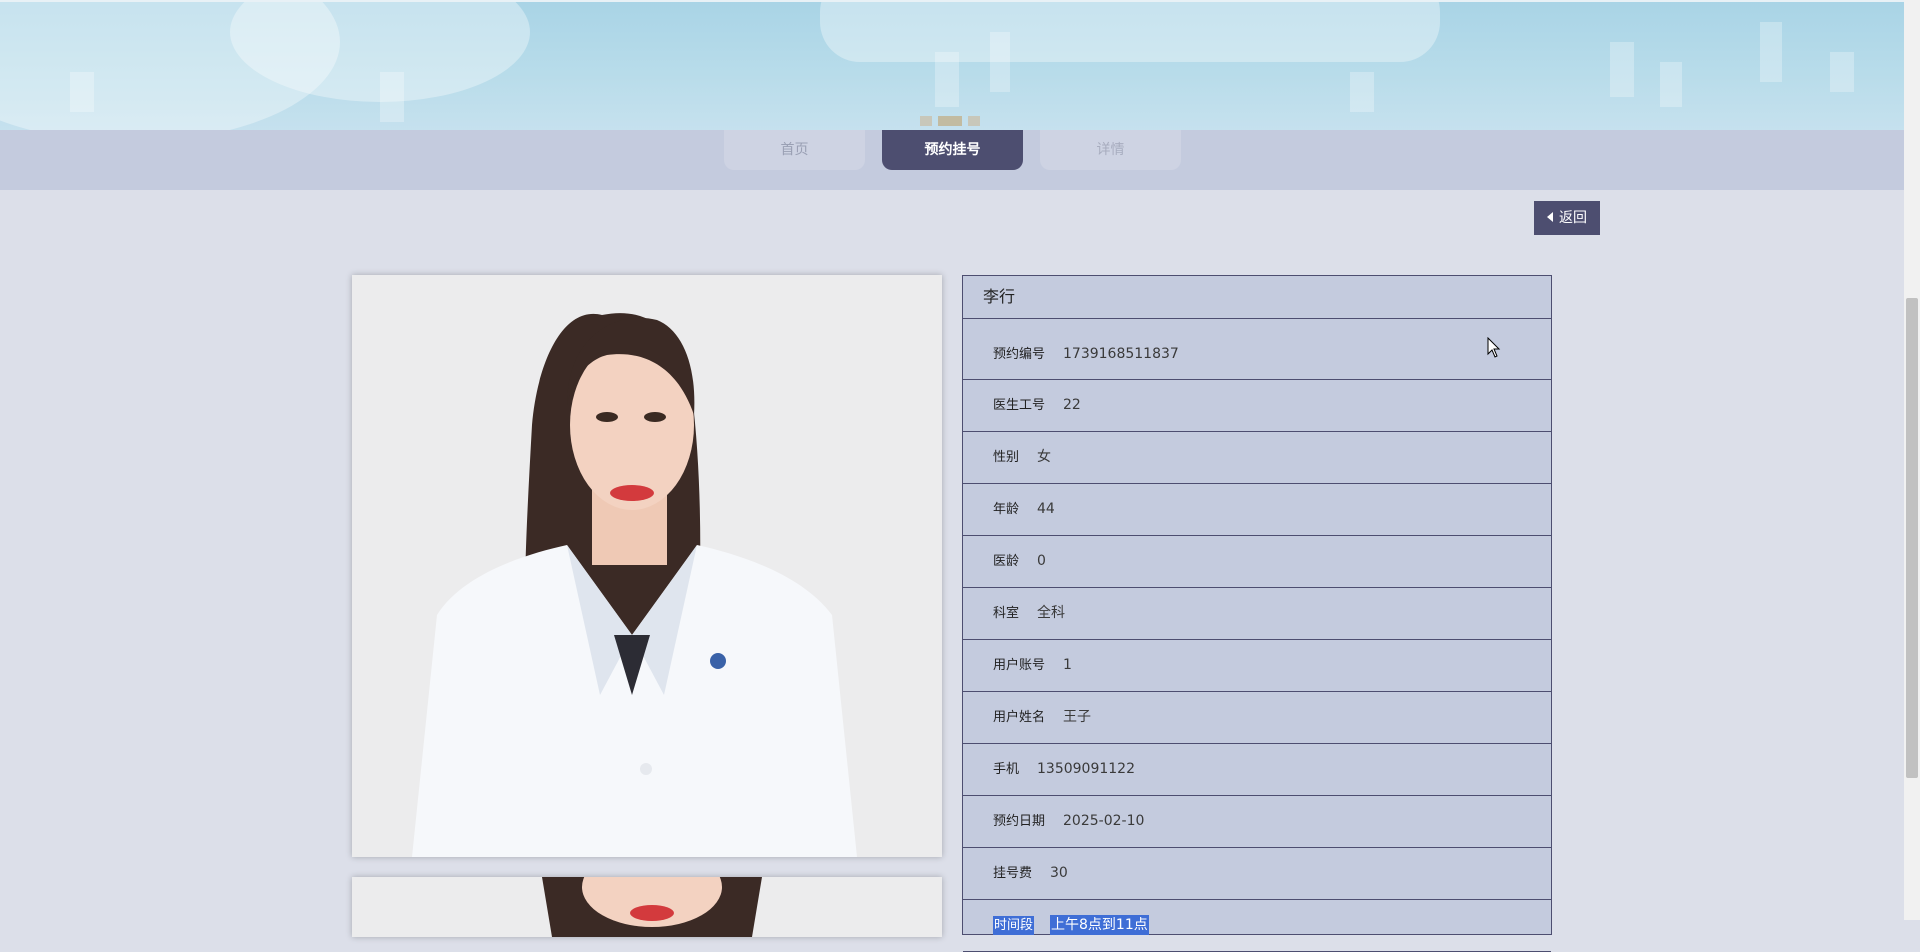 The height and width of the screenshot is (952, 1920). What do you see at coordinates (1059, 873) in the screenshot?
I see `field-value: 30` at bounding box center [1059, 873].